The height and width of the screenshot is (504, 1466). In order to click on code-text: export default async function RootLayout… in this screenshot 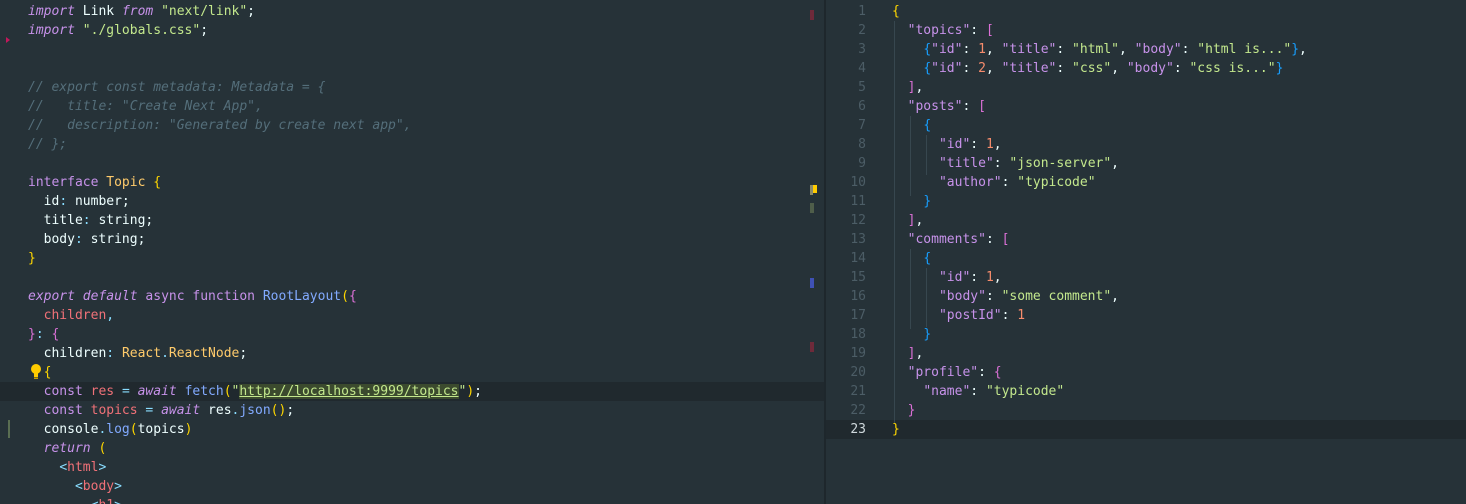, I will do `click(192, 296)`.